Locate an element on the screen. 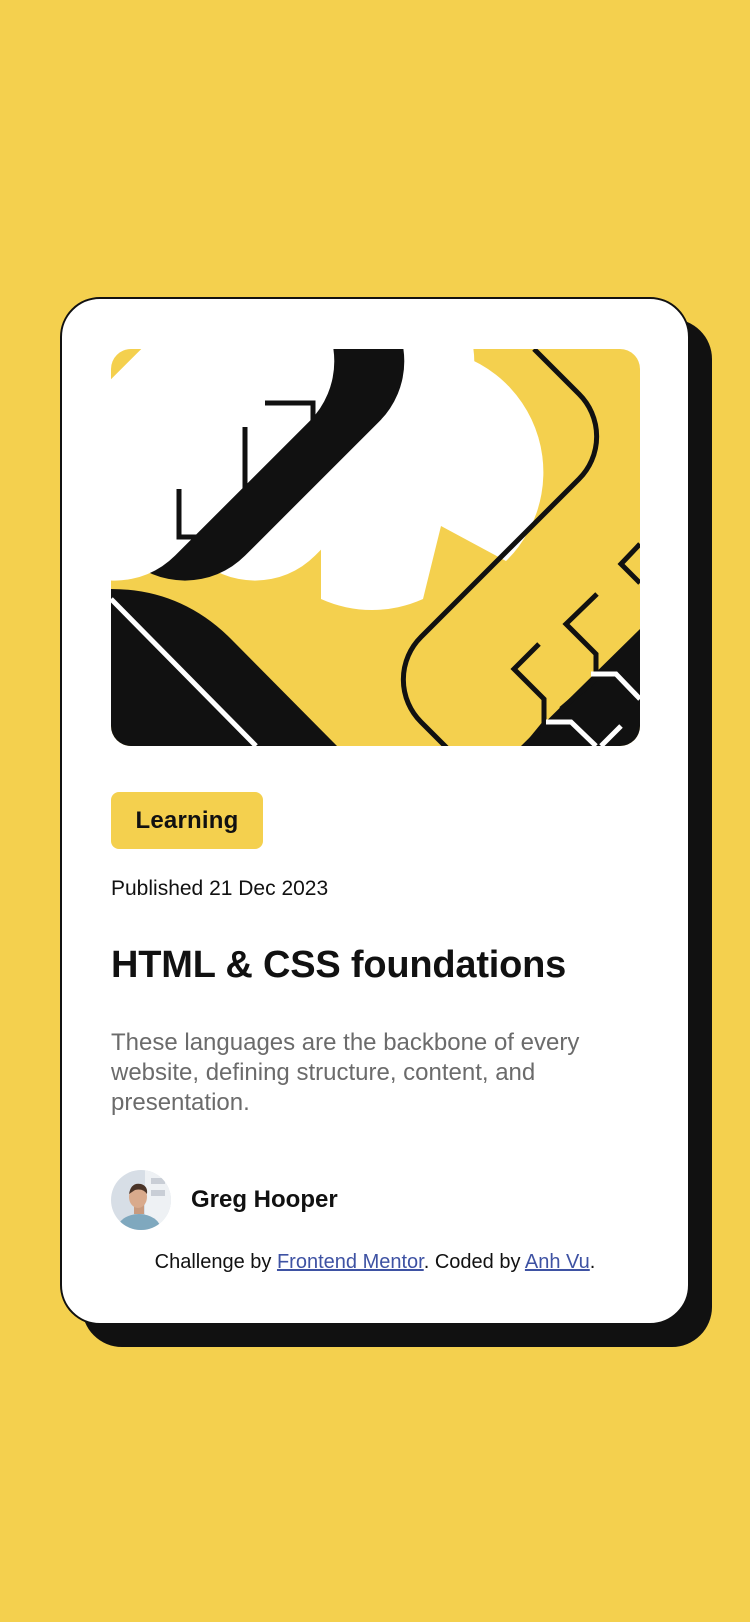 Image resolution: width=750 pixels, height=1622 pixels. avatar is located at coordinates (141, 1200).